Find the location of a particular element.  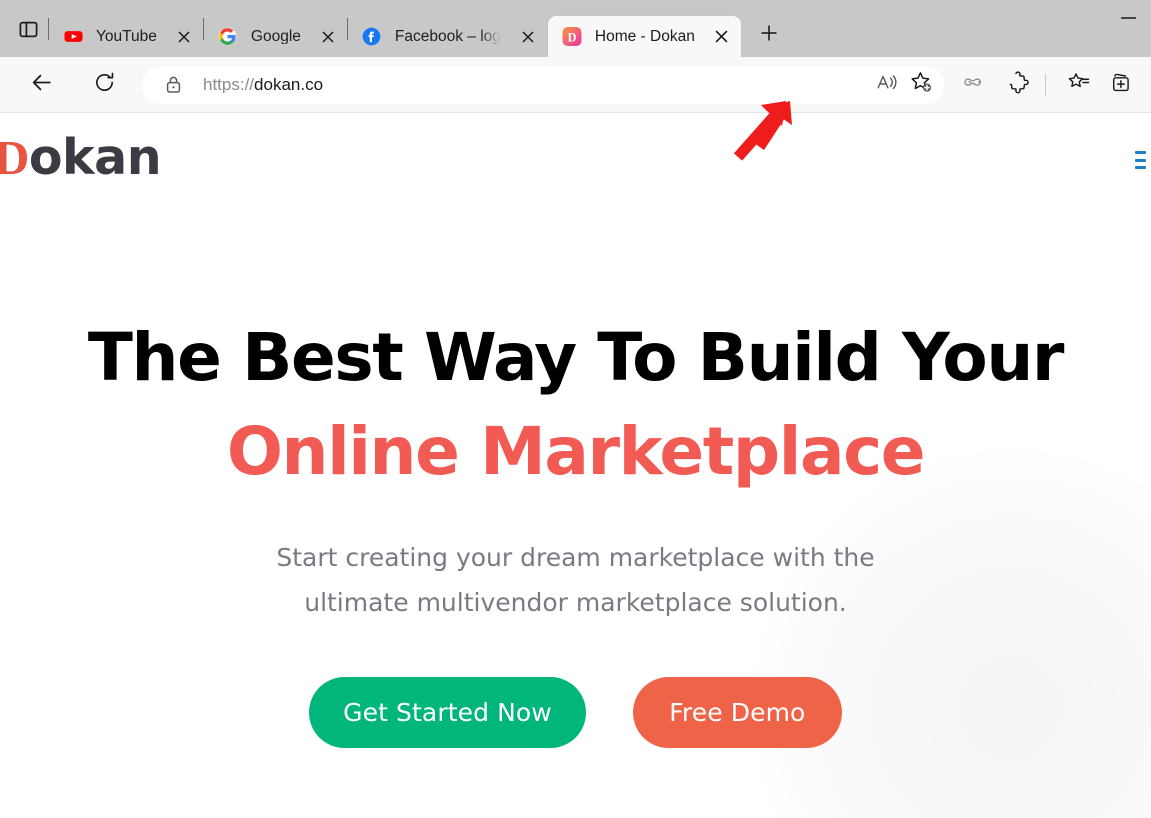

google-icon is located at coordinates (228, 37).